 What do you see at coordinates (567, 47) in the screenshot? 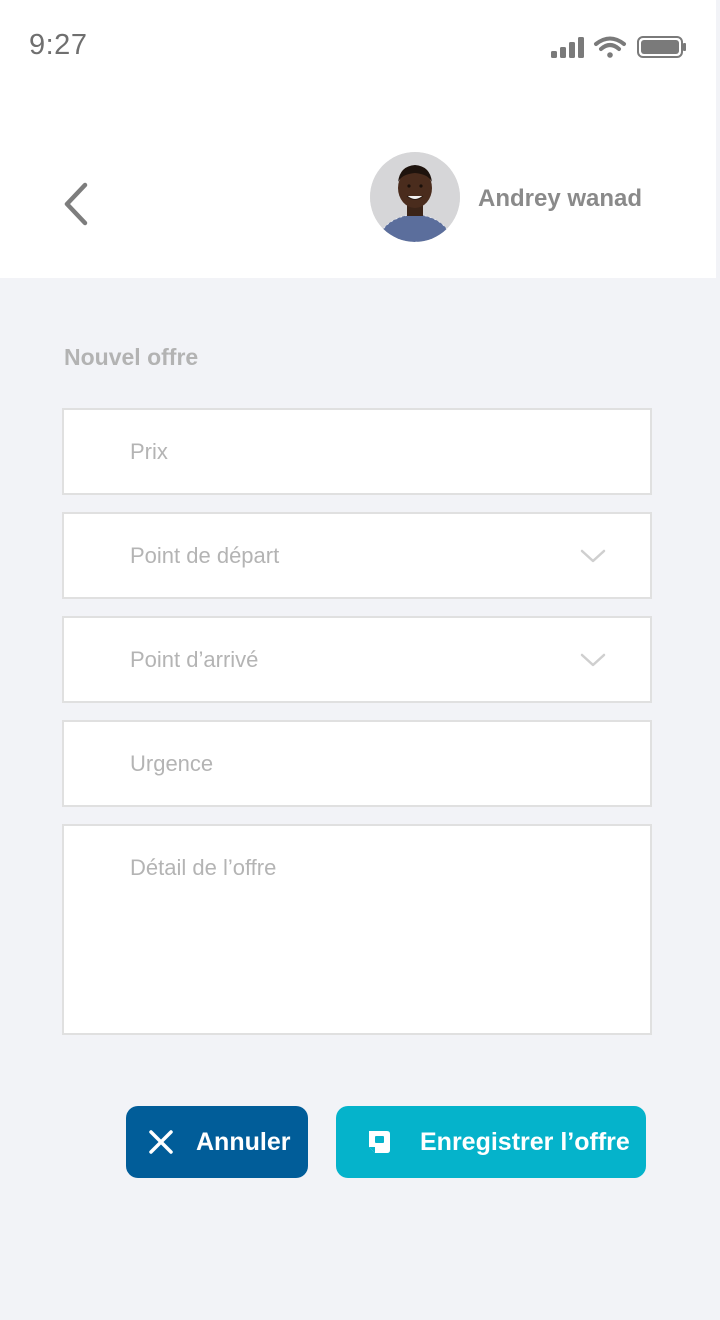
I see `cellular-signal-icon` at bounding box center [567, 47].